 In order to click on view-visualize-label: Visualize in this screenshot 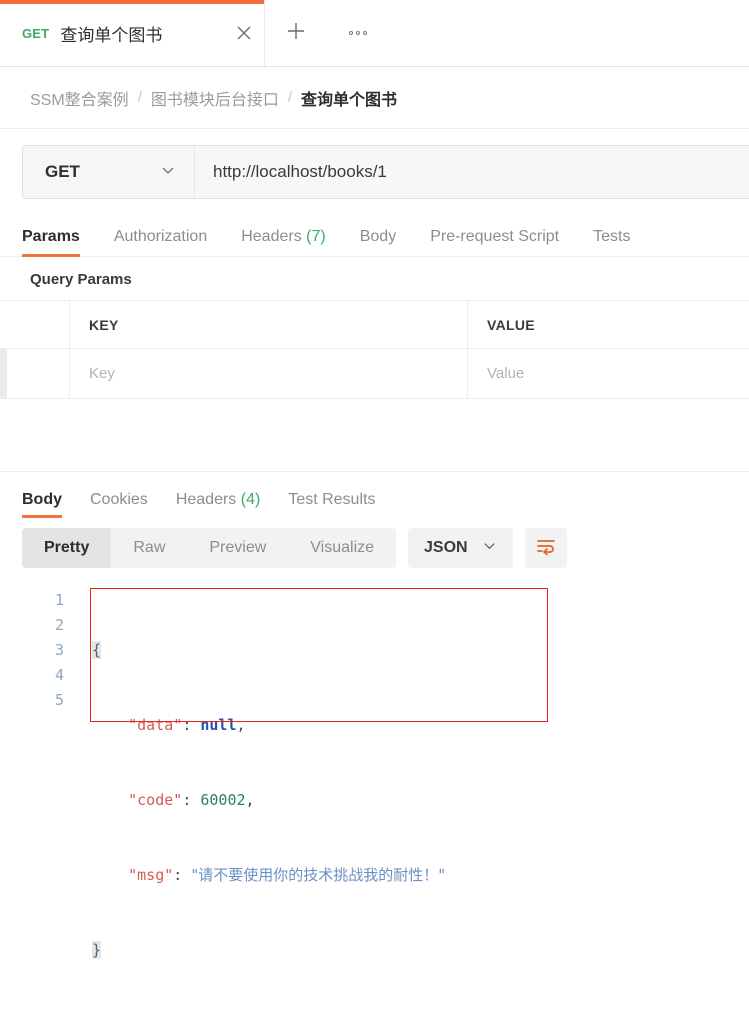, I will do `click(342, 547)`.